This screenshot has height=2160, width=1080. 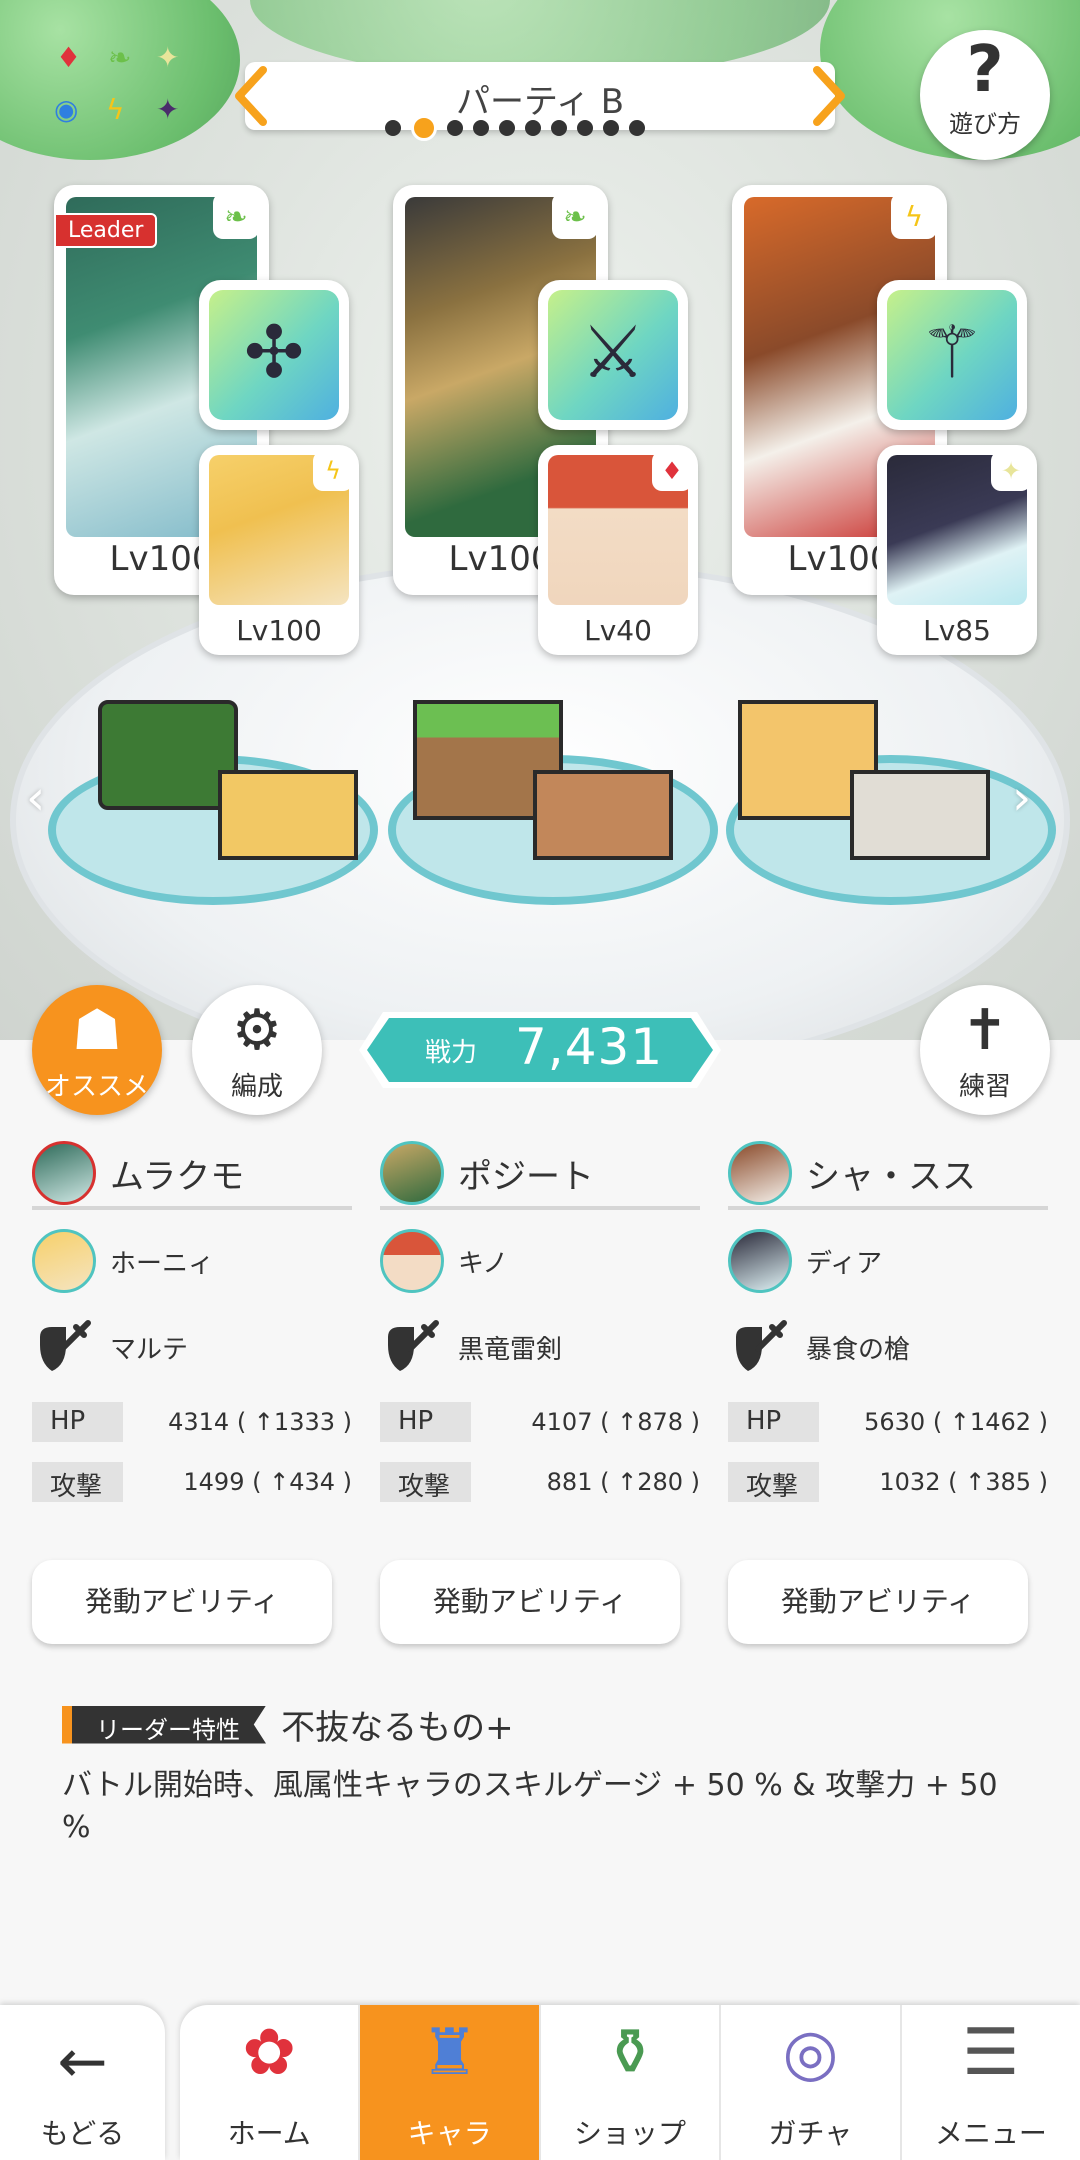 I want to click on scroll-right-icon: ›, so click(x=1021, y=798).